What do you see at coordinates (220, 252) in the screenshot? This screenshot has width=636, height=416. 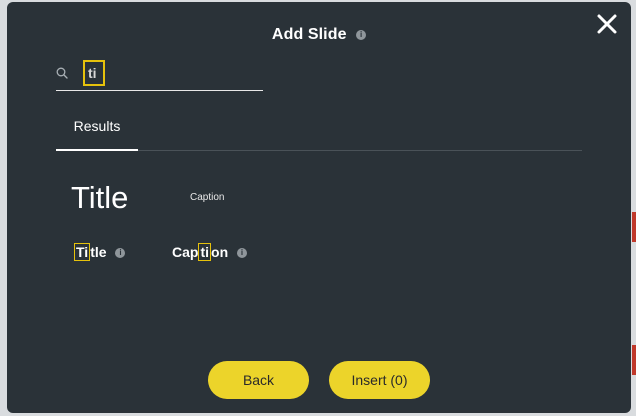 I see `result-label-suffix: on` at bounding box center [220, 252].